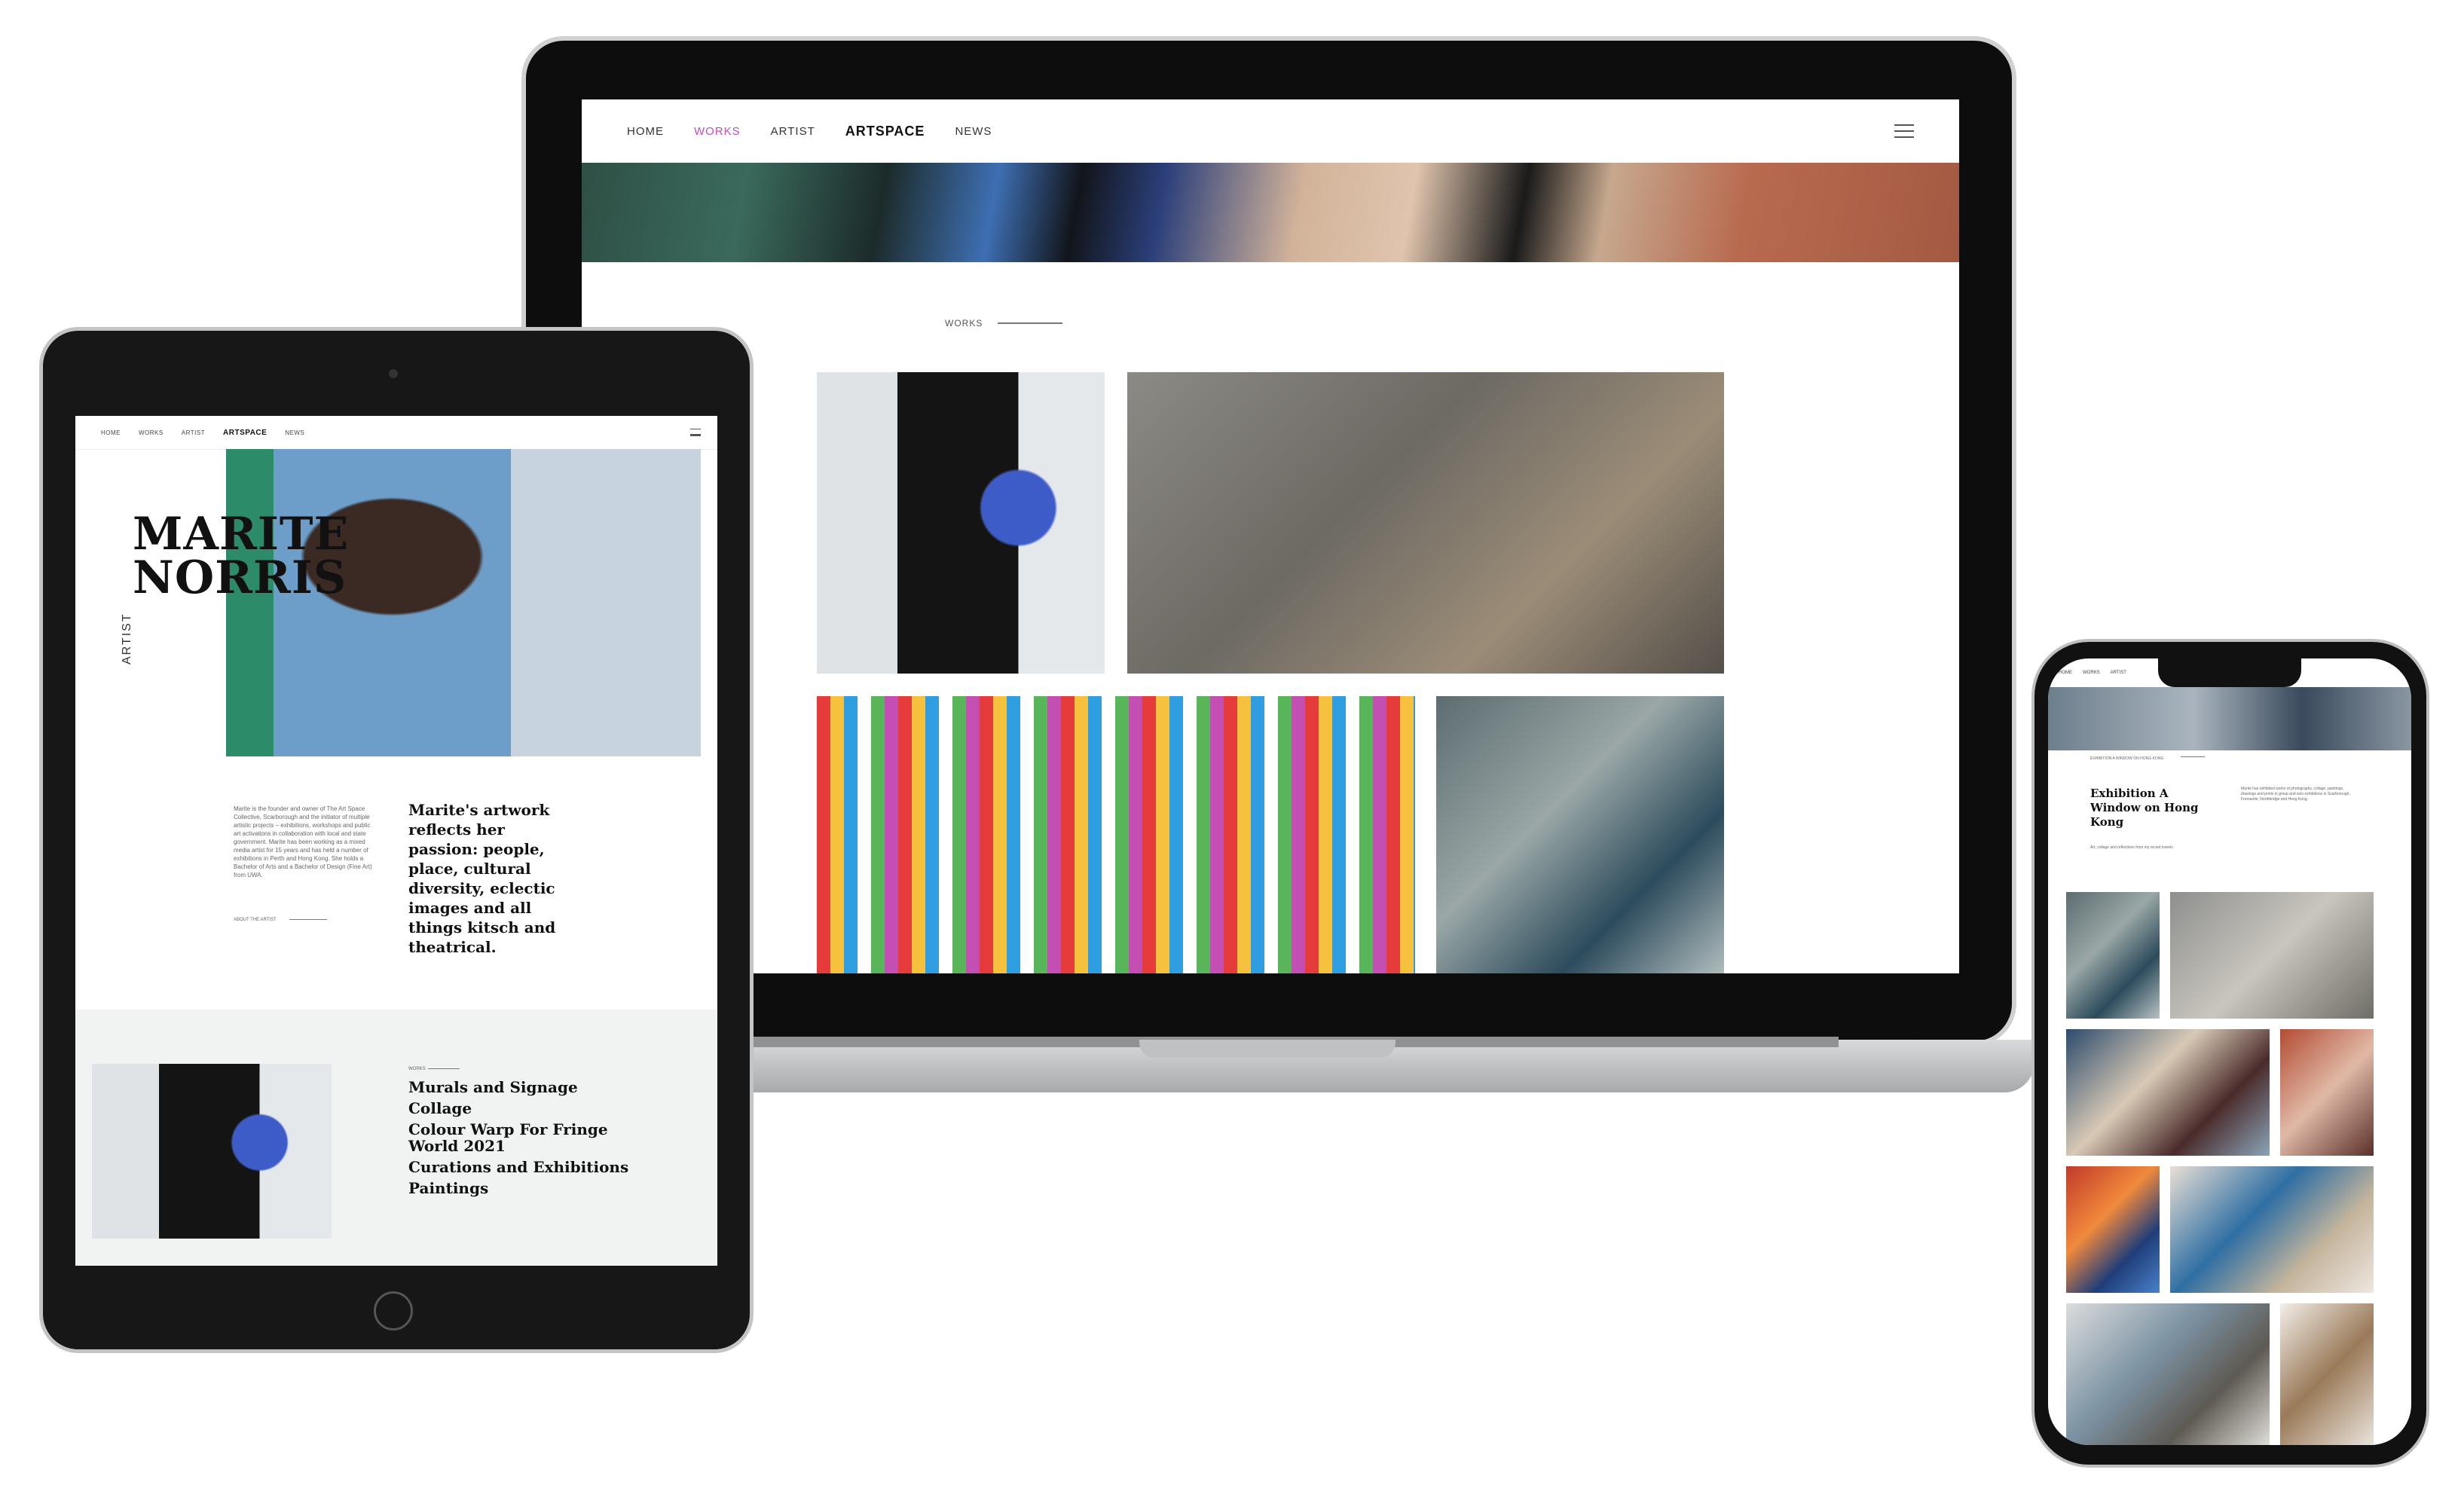 This screenshot has width=2464, height=1494. What do you see at coordinates (529, 1108) in the screenshot?
I see `works-item-collage: Collage` at bounding box center [529, 1108].